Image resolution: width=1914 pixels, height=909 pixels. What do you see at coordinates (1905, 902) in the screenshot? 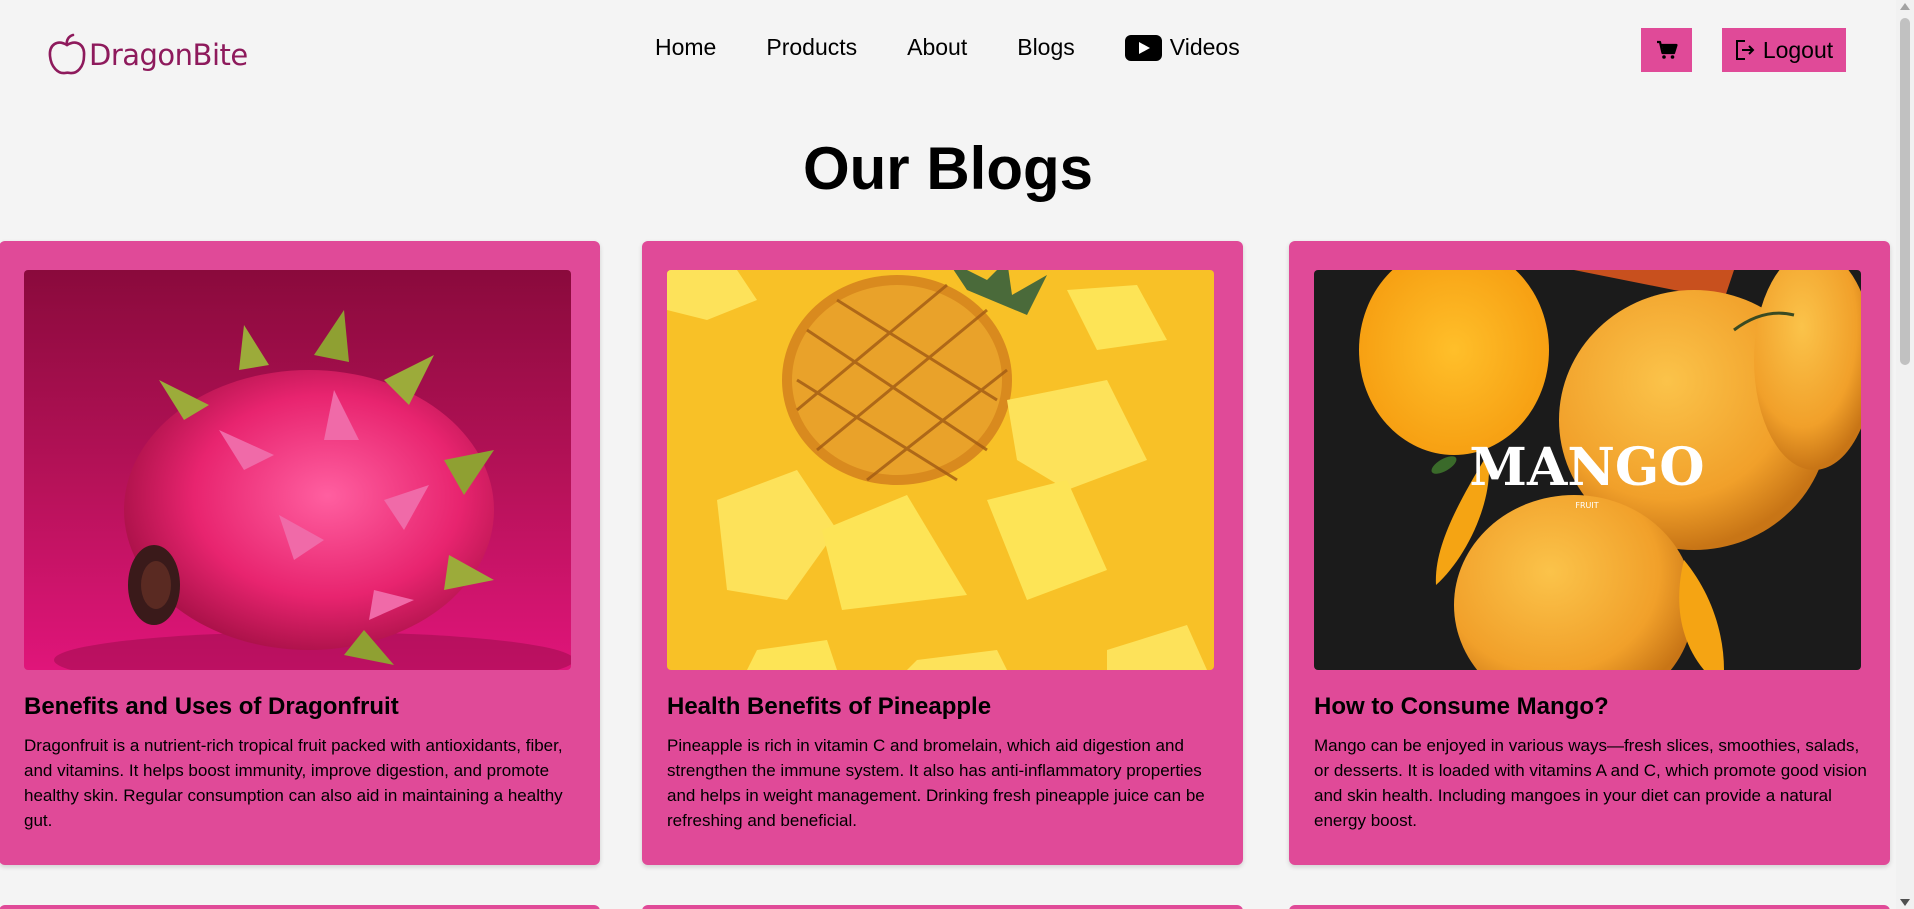
I see `scroll-down-arrow-icon` at bounding box center [1905, 902].